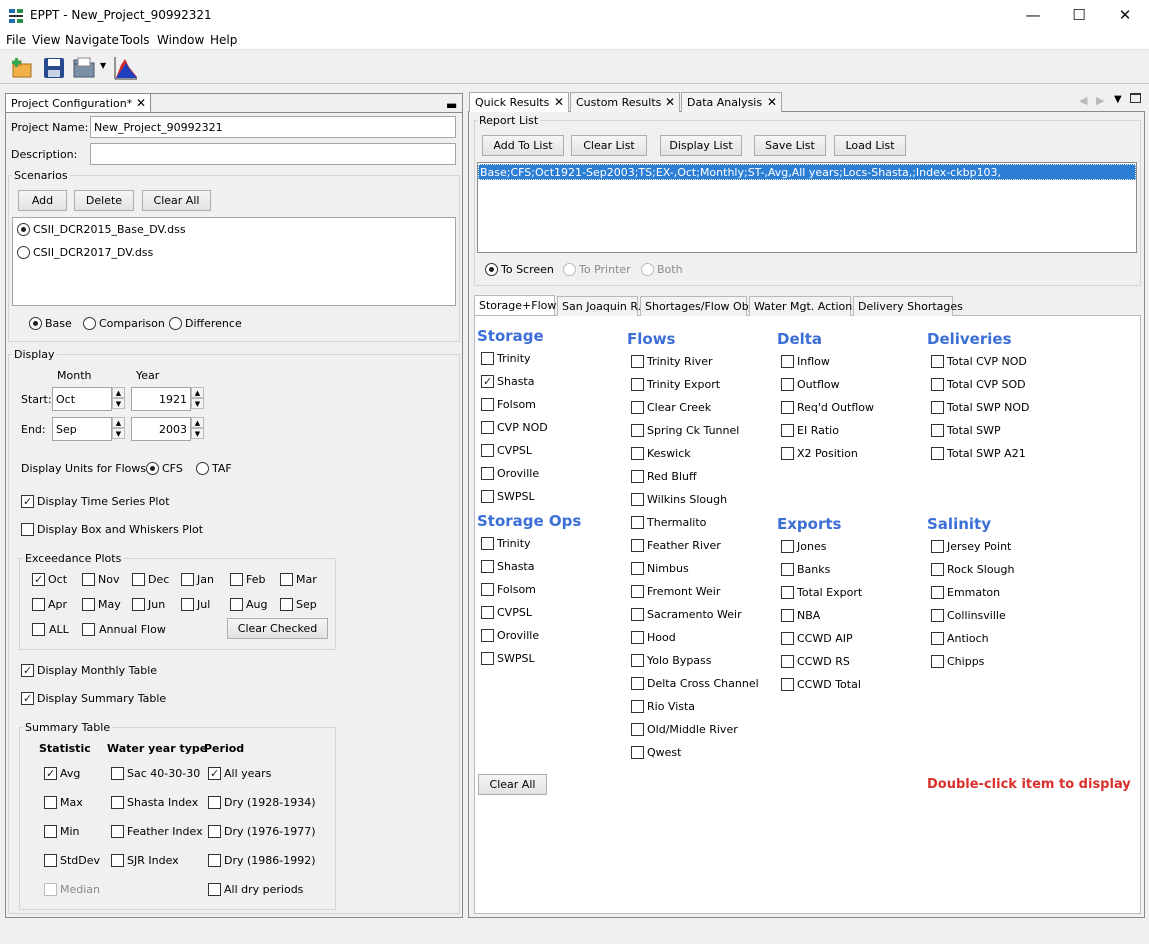 The height and width of the screenshot is (944, 1149). I want to click on add-to-list-button: Add To List, so click(523, 145).